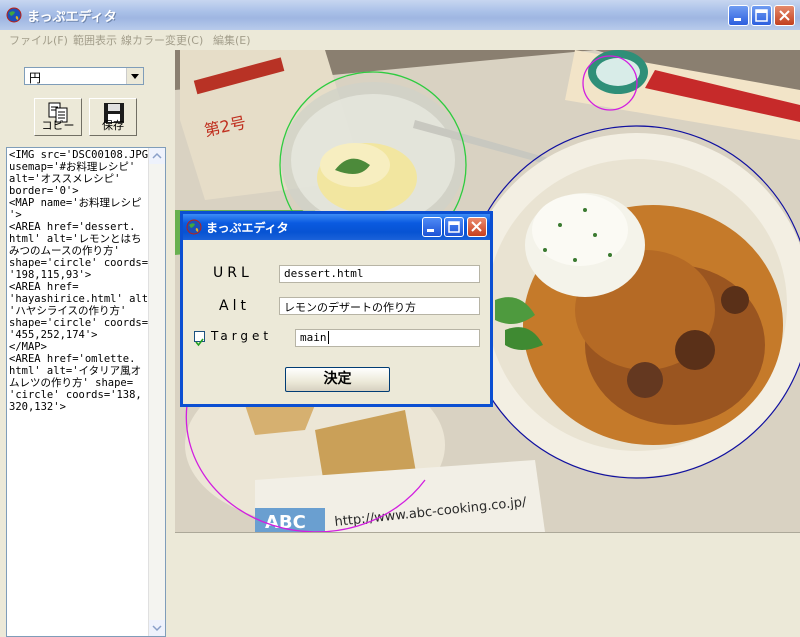 This screenshot has width=800, height=637. What do you see at coordinates (82, 299) in the screenshot?
I see `code-line: 'hayashirice.html' alt=` at bounding box center [82, 299].